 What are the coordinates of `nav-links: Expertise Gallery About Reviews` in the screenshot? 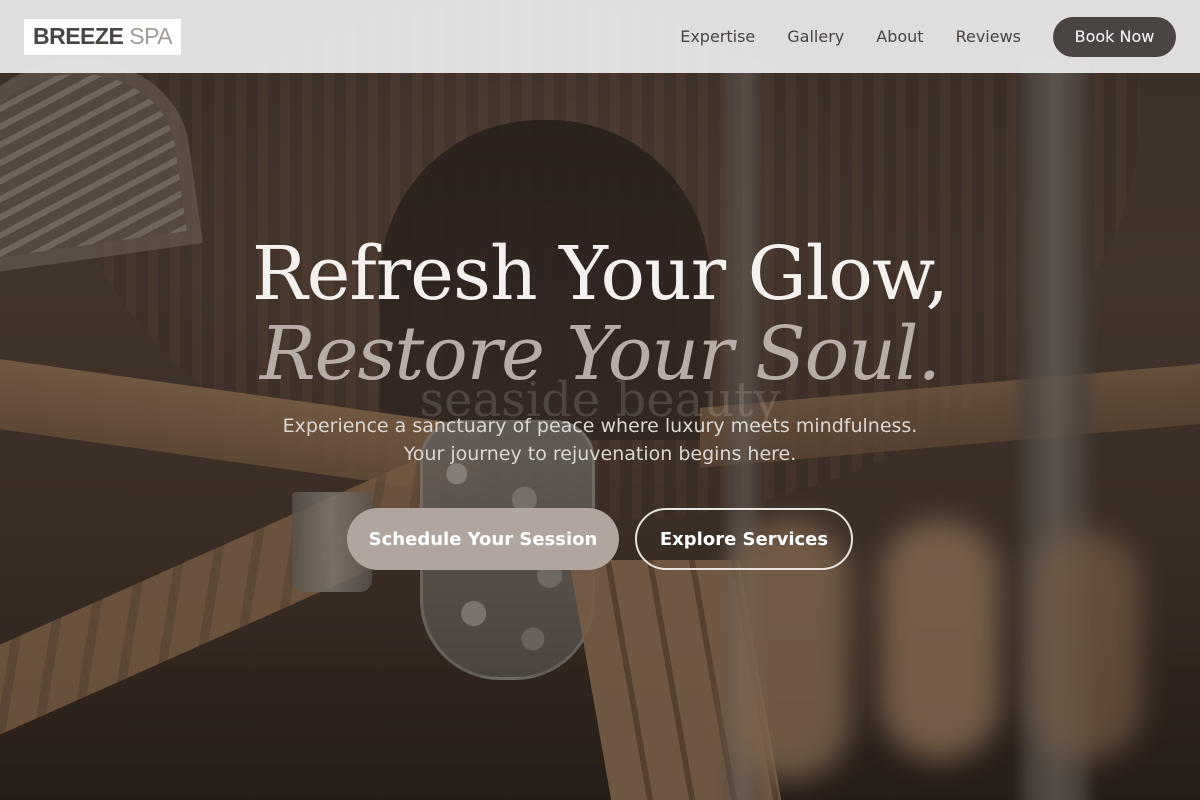 It's located at (850, 36).